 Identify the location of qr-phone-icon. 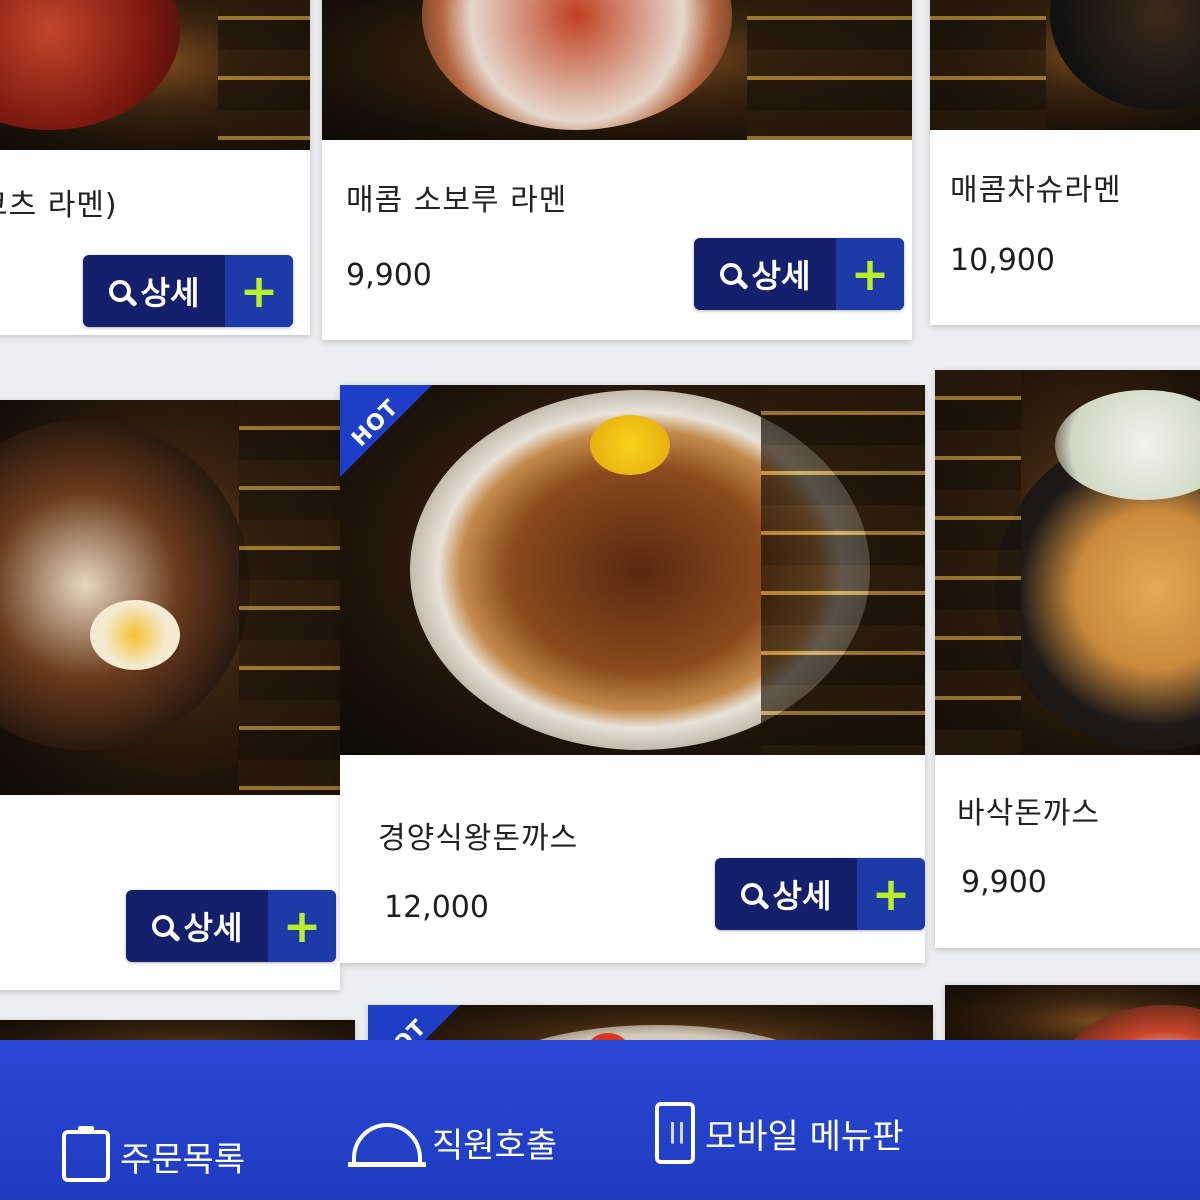
(675, 1133).